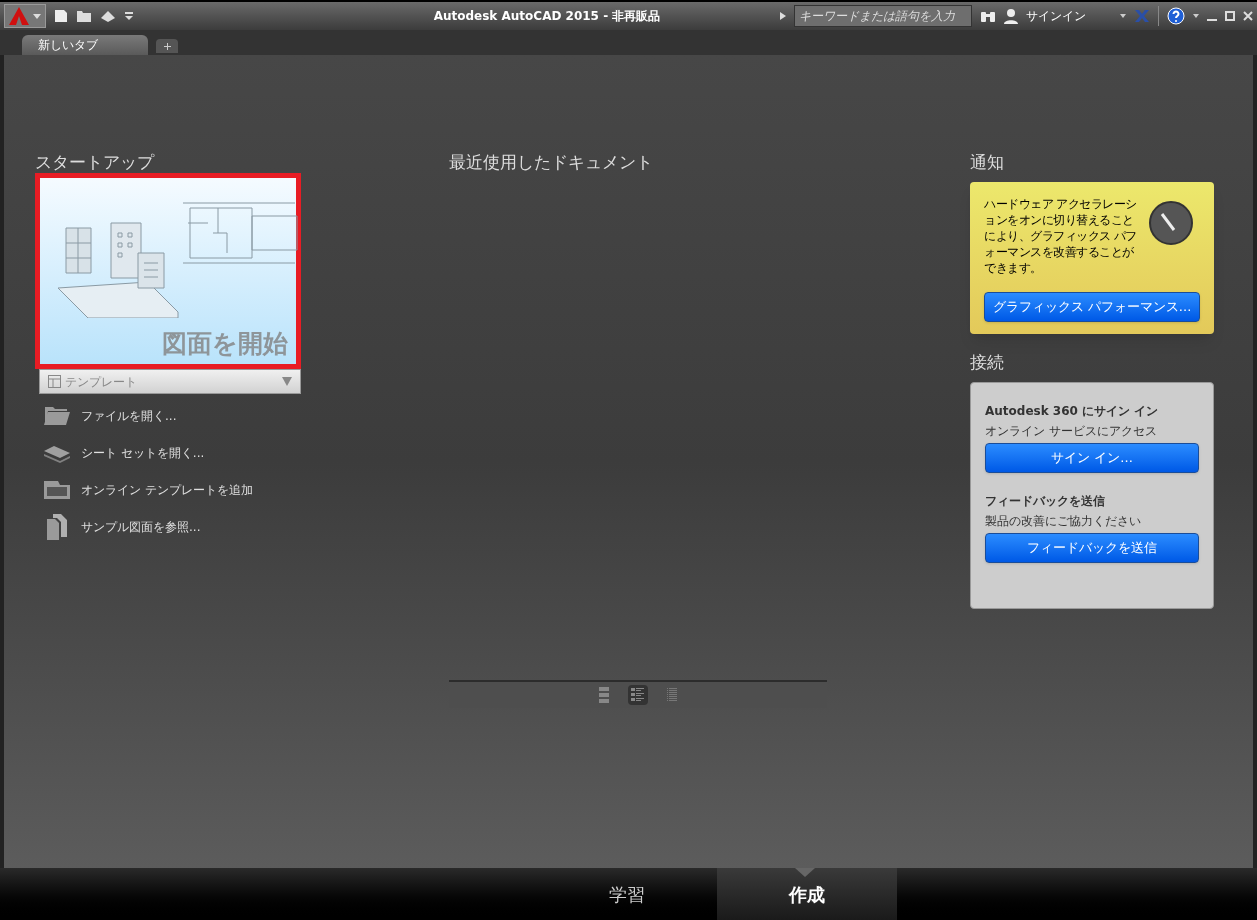 The height and width of the screenshot is (920, 1257). I want to click on document-tab: 新しいタブ, so click(85, 45).